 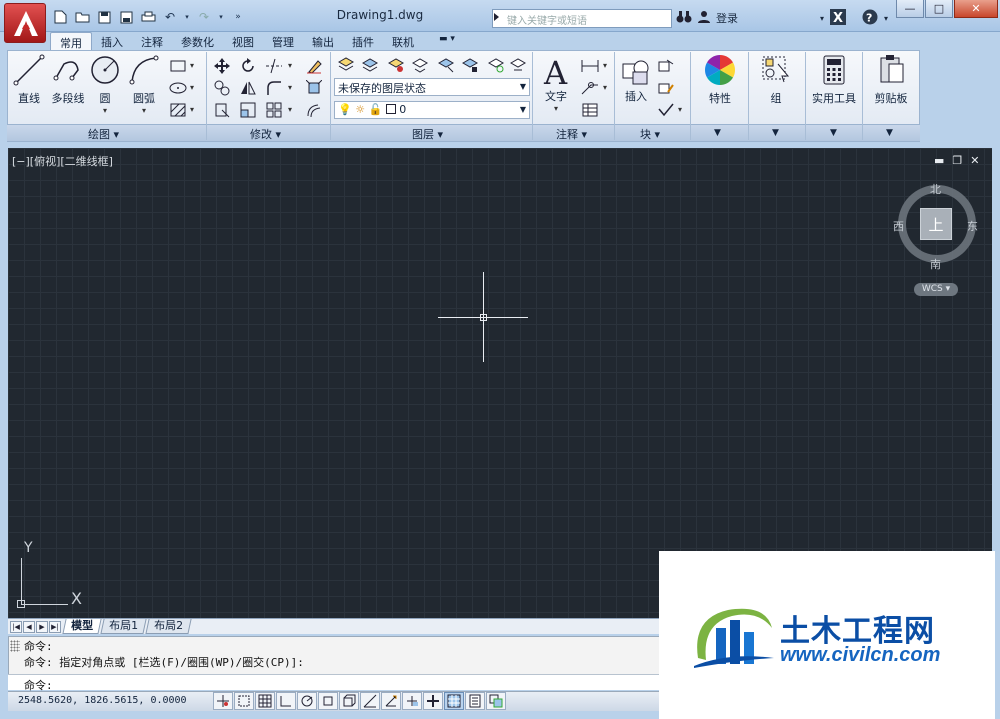 What do you see at coordinates (29, 626) in the screenshot?
I see `prev-layout-icon: ◀` at bounding box center [29, 626].